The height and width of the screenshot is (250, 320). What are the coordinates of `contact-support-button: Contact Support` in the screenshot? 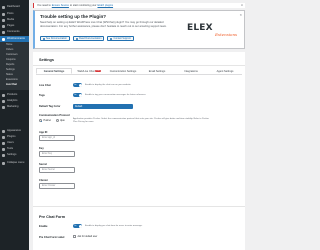 It's located at (120, 38).